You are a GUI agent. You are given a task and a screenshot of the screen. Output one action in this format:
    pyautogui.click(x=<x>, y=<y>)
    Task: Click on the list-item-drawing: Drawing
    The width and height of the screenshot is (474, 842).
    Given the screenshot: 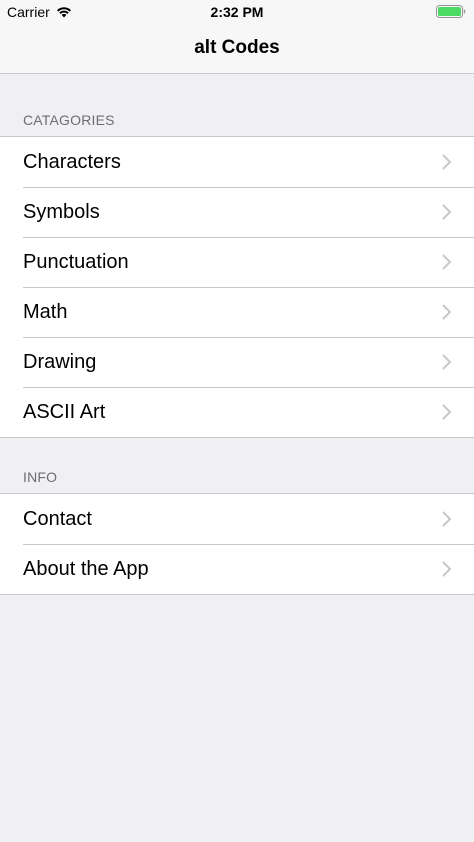 What is the action you would take?
    pyautogui.click(x=237, y=362)
    